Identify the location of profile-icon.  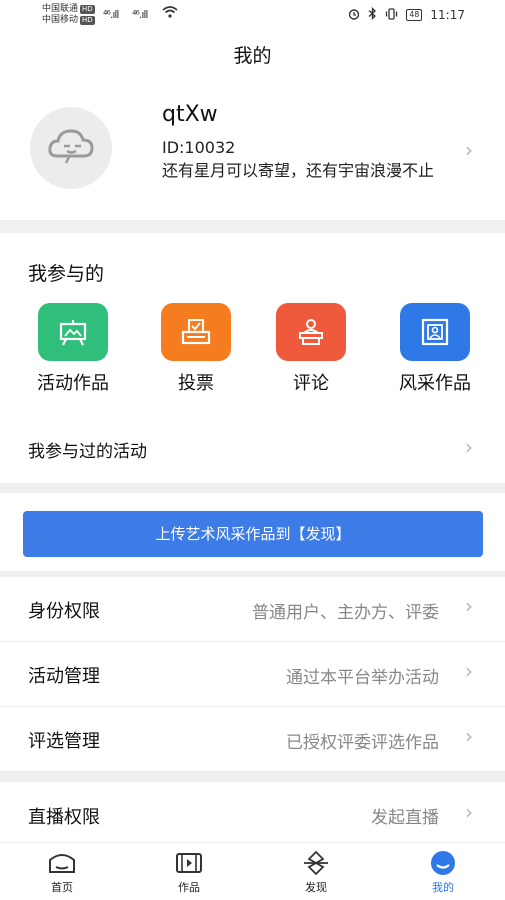
(443, 863).